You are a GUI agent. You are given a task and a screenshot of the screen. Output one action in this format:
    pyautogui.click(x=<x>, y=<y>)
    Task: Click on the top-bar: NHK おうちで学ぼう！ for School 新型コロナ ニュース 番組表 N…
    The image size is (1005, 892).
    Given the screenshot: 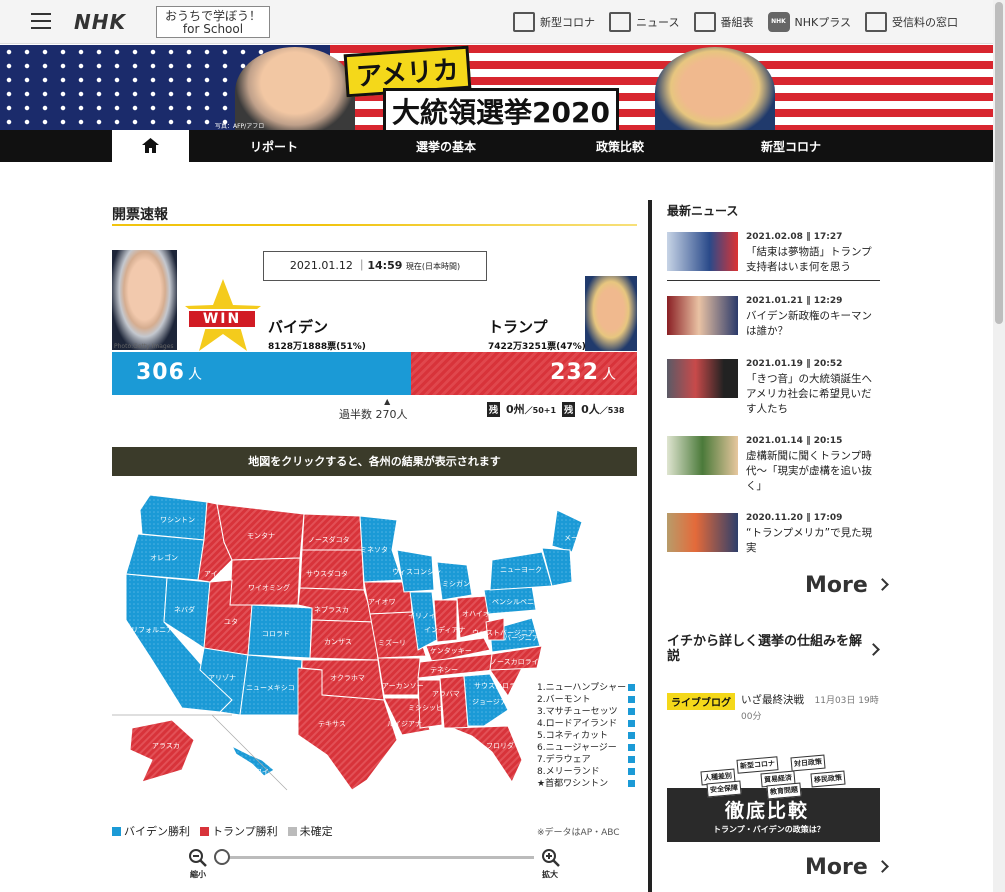 What is the action you would take?
    pyautogui.click(x=496, y=22)
    